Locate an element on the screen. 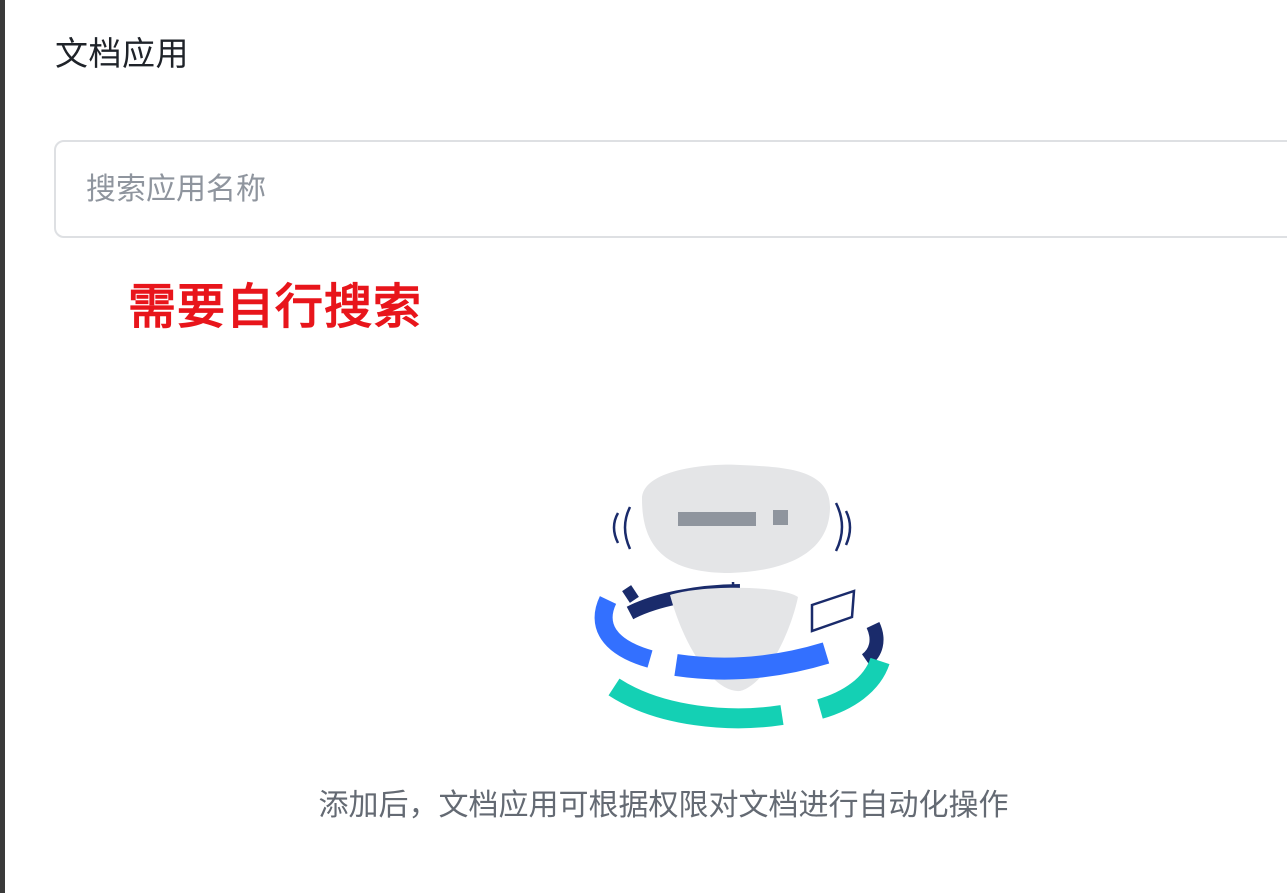 The width and height of the screenshot is (1287, 893). search-box is located at coordinates (670, 189).